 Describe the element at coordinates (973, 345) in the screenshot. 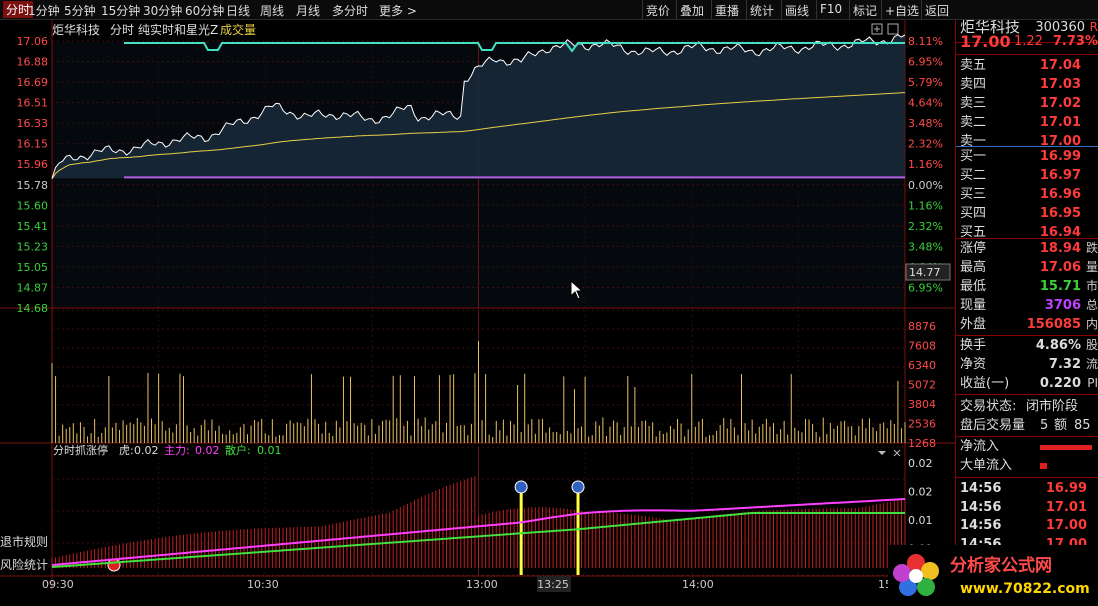

I see `stat2-label: 换手` at that location.